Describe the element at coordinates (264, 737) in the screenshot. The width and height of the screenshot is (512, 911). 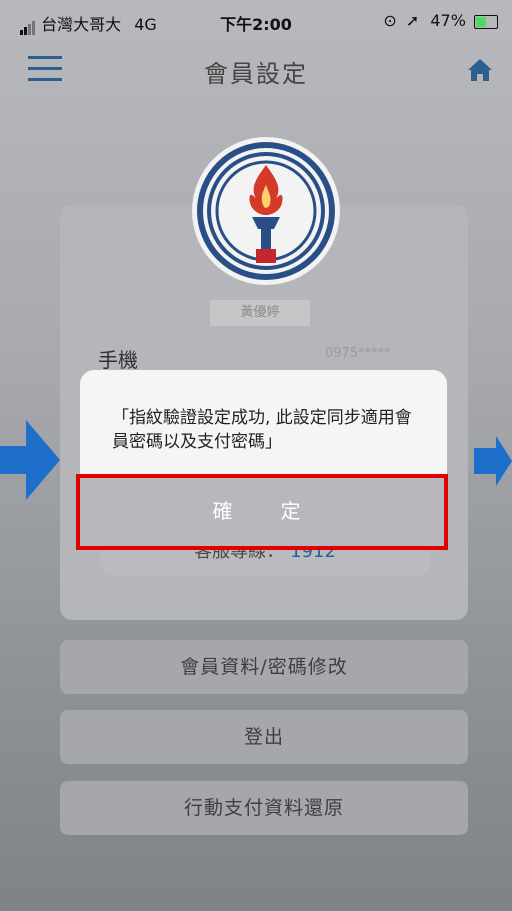
I see `logout-button: 登出` at that location.